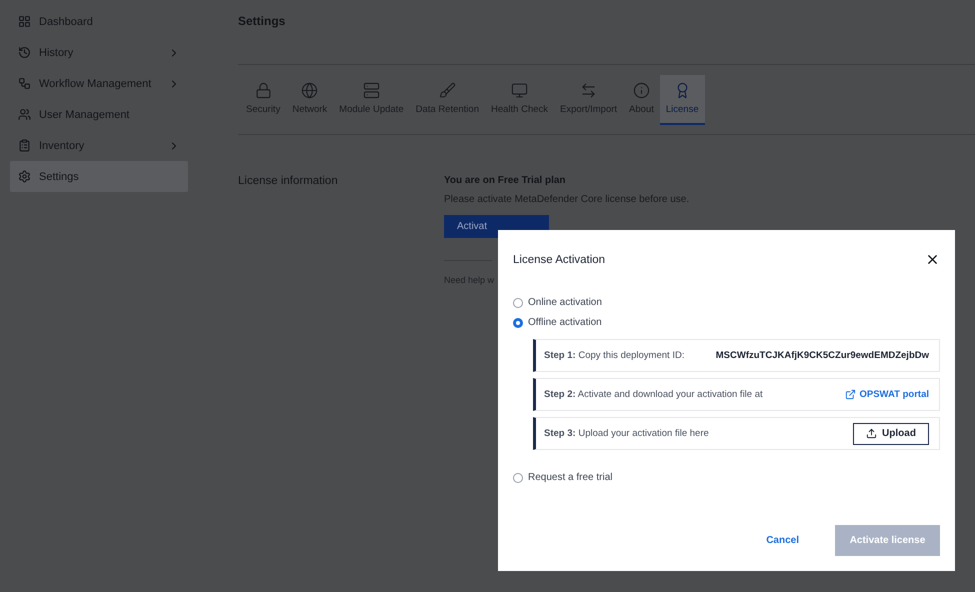 The image size is (975, 592). What do you see at coordinates (589, 90) in the screenshot?
I see `arrows-icon` at bounding box center [589, 90].